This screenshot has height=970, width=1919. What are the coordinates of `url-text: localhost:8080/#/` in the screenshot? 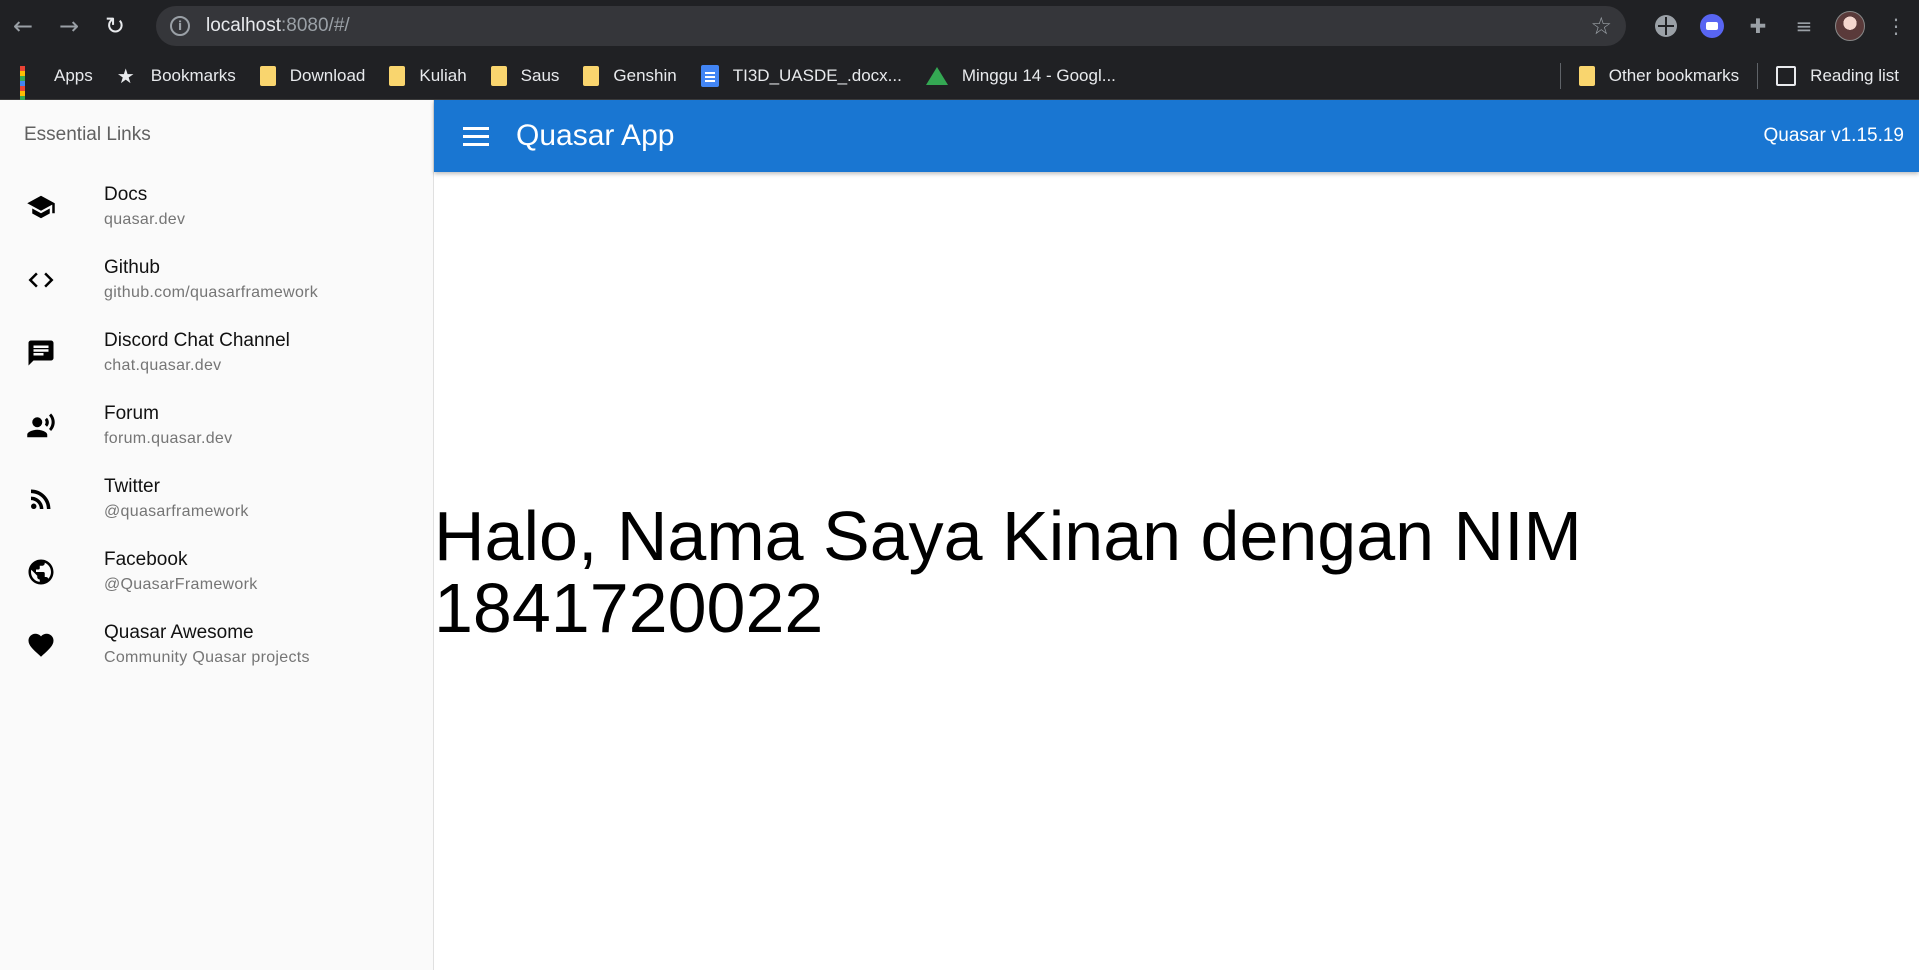 It's located at (278, 26).